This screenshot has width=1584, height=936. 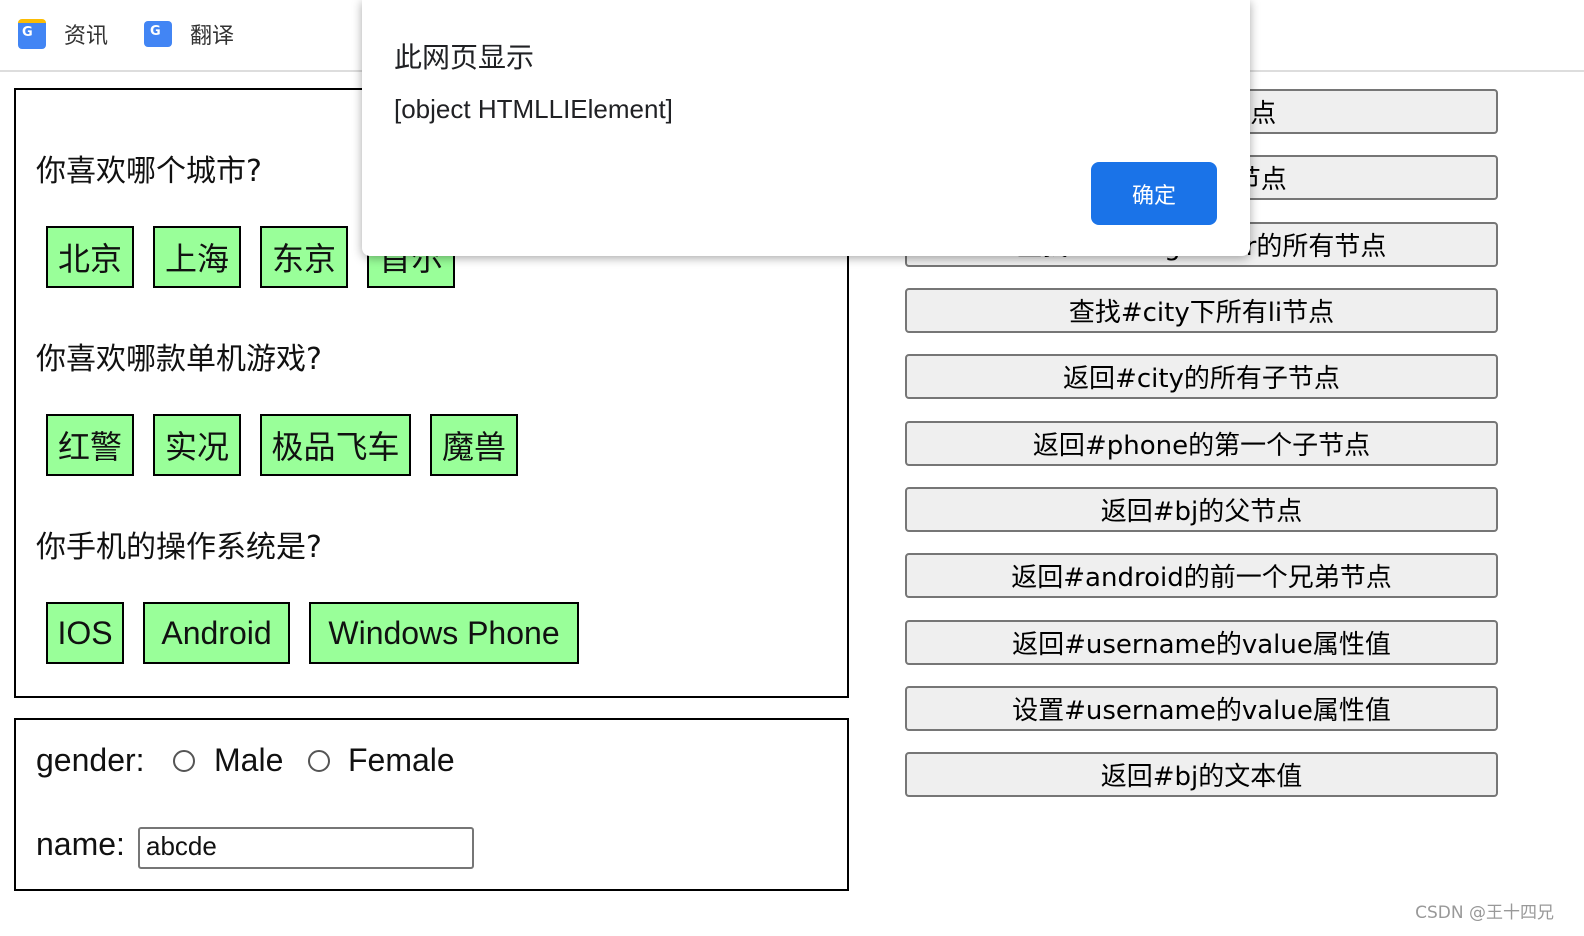 I want to click on phone-option: IOS, so click(x=85, y=633).